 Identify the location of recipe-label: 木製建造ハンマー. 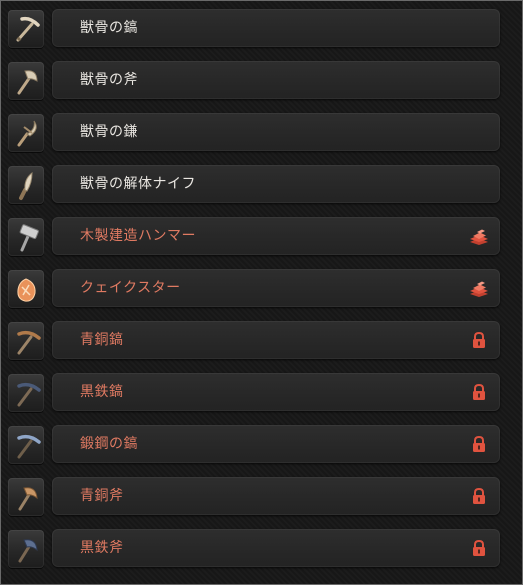
(138, 236).